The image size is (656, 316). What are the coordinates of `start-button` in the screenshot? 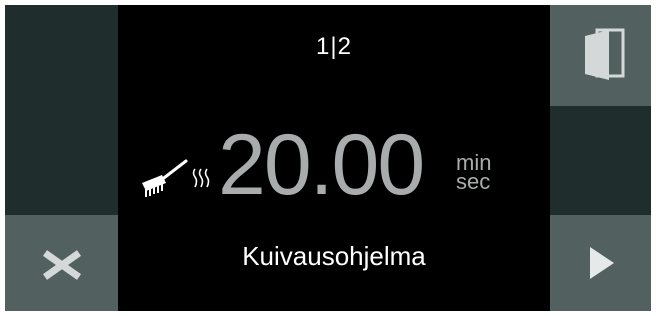 It's located at (600, 263).